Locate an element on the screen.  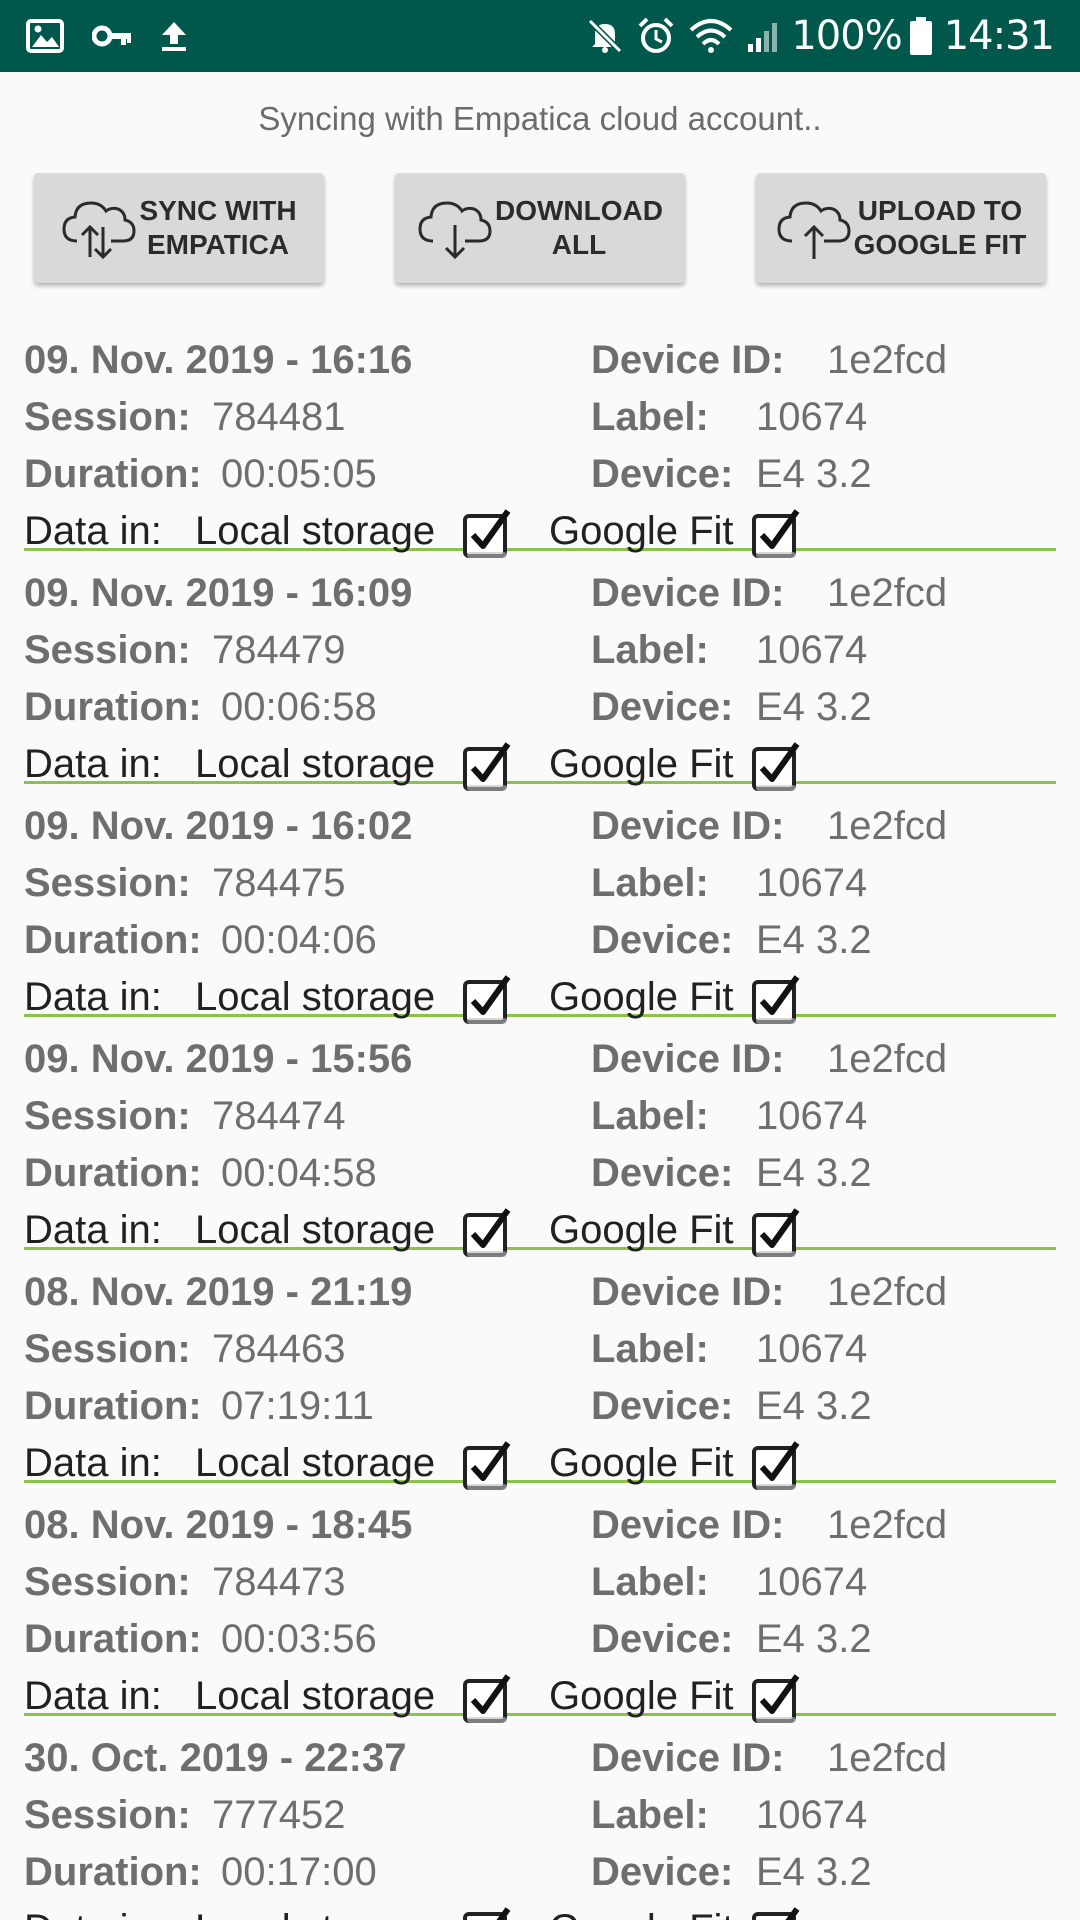
session-row-header: 30. Oct. 2019 - 22:37 Device ID: 1e2fcd is located at coordinates (540, 1758).